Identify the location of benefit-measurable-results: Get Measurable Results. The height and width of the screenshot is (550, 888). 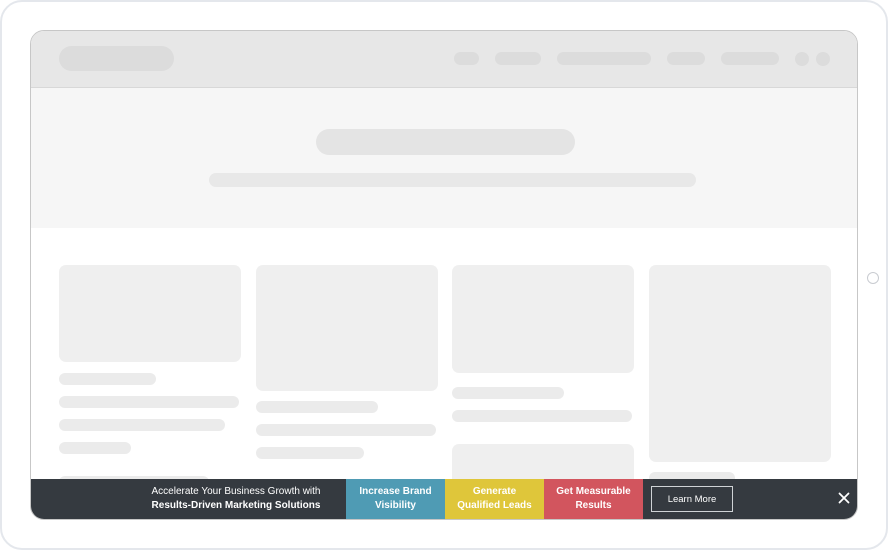
(593, 499).